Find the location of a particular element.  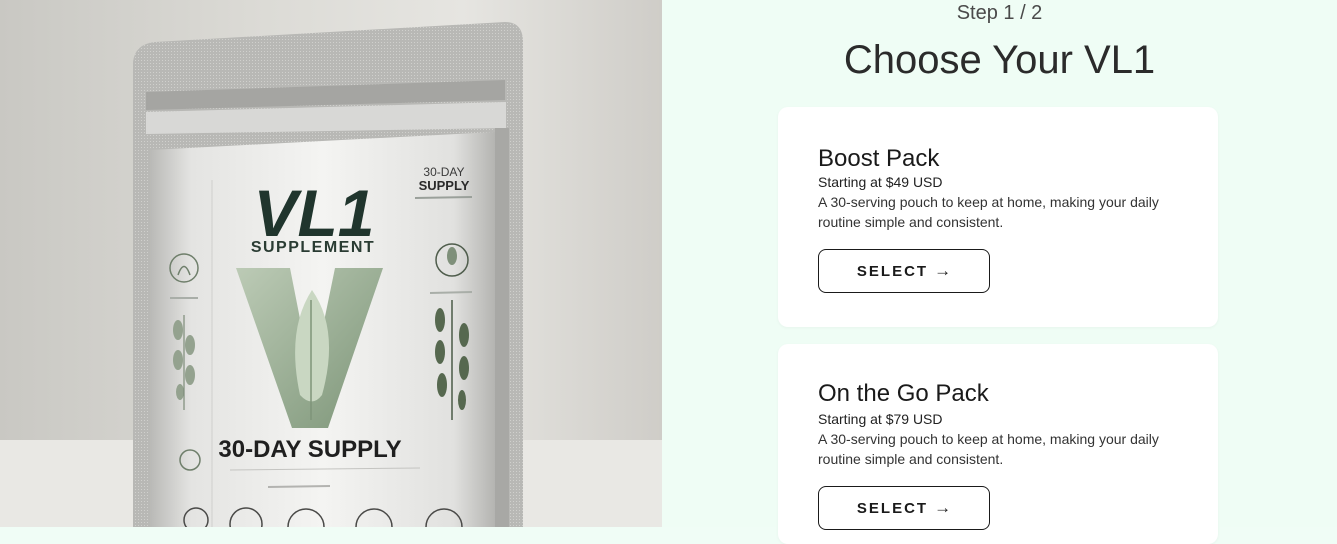

pouch-subtitle-text: SUPPLEMENT is located at coordinates (313, 247).